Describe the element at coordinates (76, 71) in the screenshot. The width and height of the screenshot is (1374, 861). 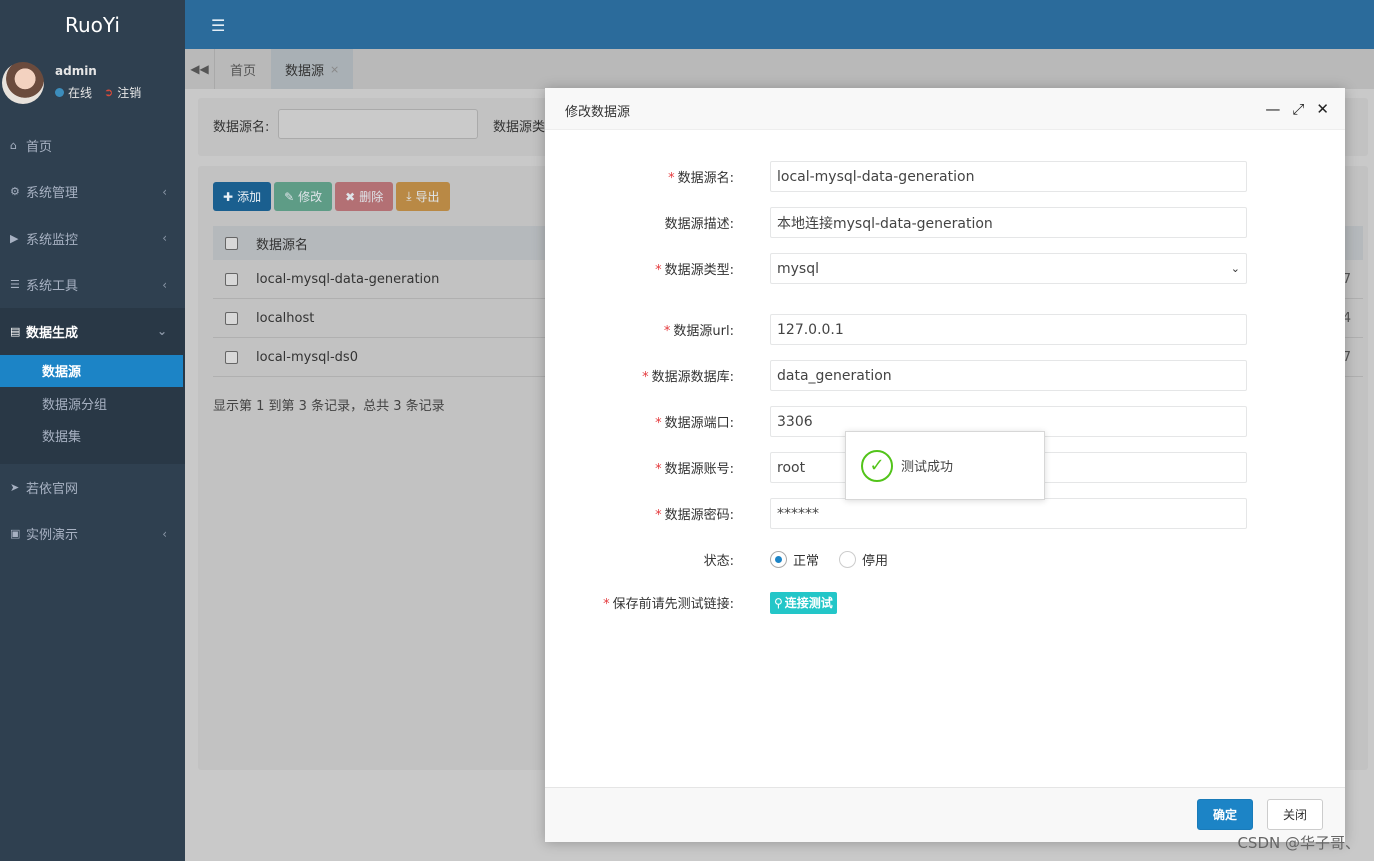
I see `user-name: admin` at that location.